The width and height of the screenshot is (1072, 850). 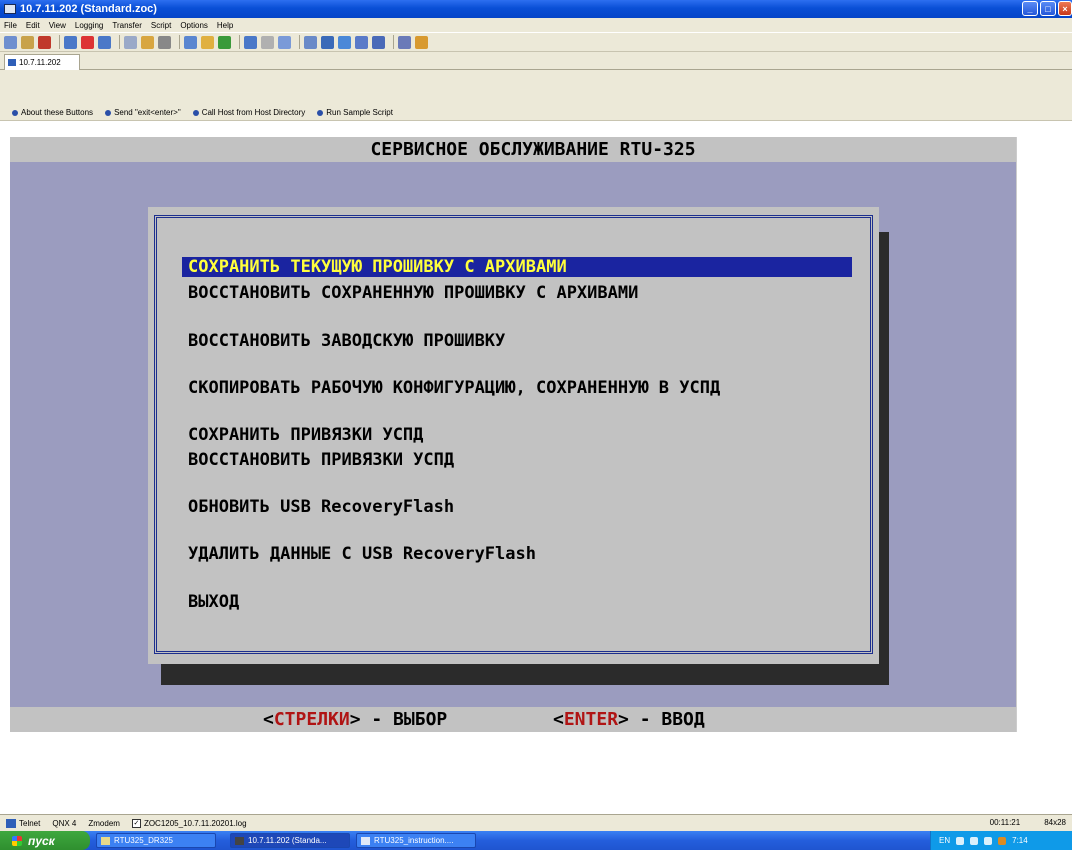 What do you see at coordinates (253, 112) in the screenshot?
I see `button-label: Call Host from Host Directory` at bounding box center [253, 112].